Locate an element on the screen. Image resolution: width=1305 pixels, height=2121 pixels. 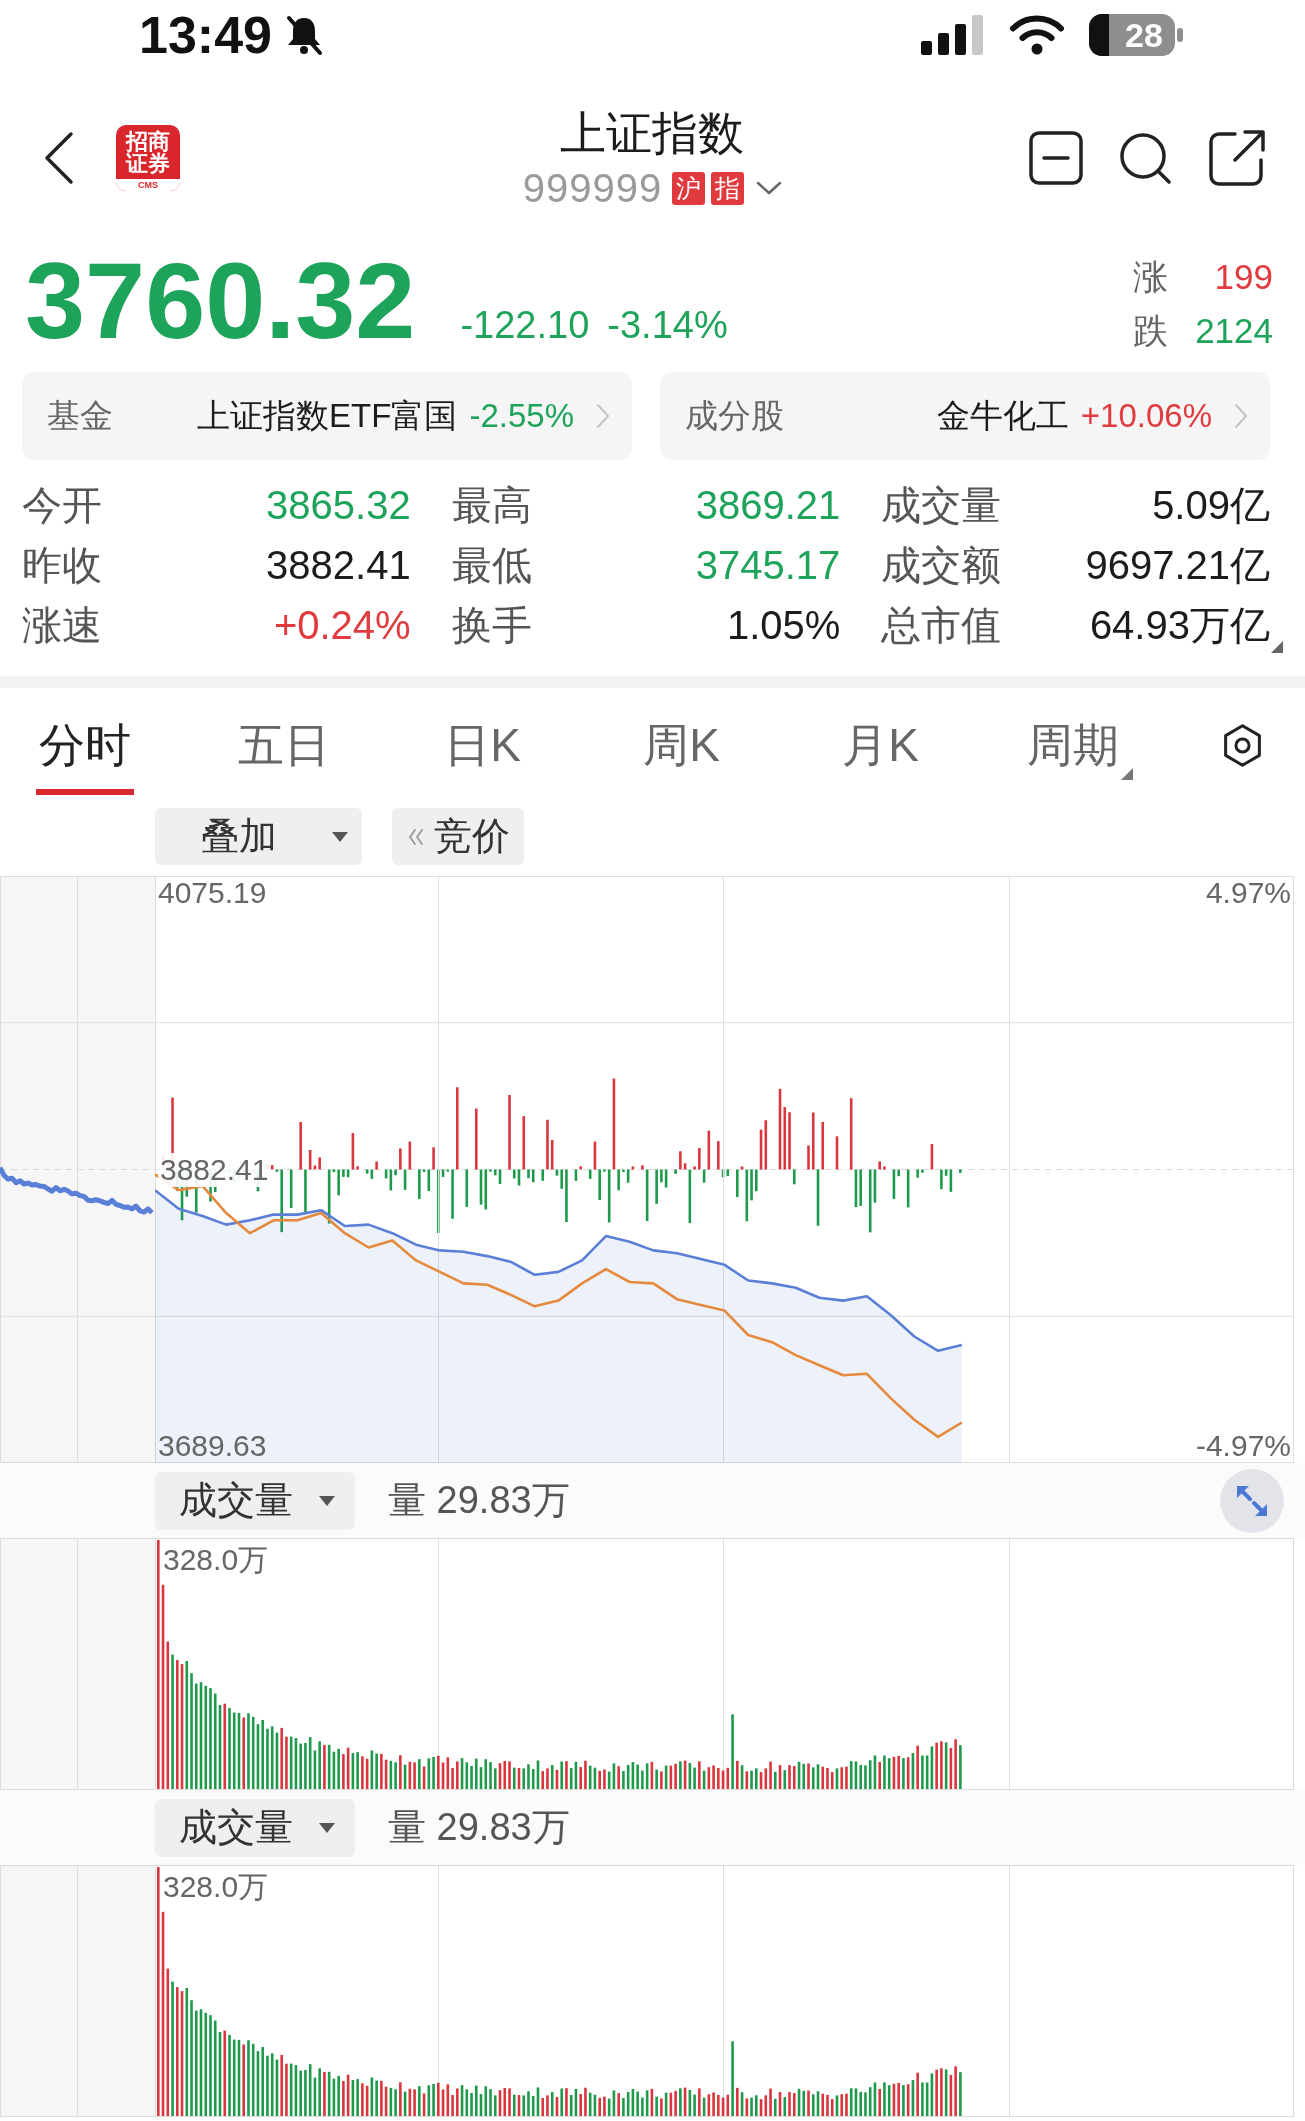
battery-percentage: 28 is located at coordinates (1144, 35).